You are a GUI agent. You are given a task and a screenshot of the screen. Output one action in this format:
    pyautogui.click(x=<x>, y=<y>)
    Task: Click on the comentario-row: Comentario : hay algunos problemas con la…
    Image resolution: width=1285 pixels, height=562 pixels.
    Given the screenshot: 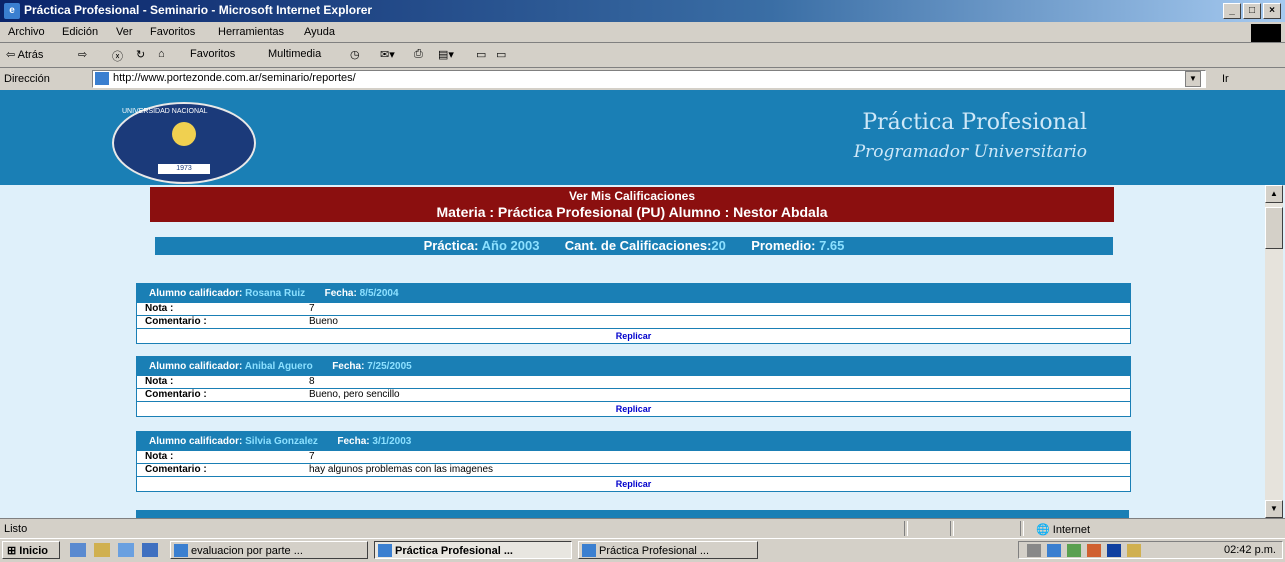 What is the action you would take?
    pyautogui.click(x=633, y=470)
    